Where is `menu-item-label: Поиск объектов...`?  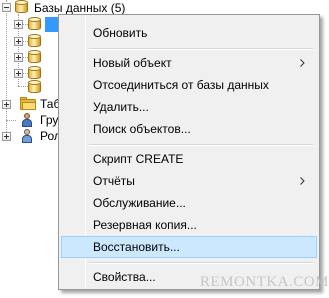 menu-item-label: Поиск объектов... is located at coordinates (142, 129).